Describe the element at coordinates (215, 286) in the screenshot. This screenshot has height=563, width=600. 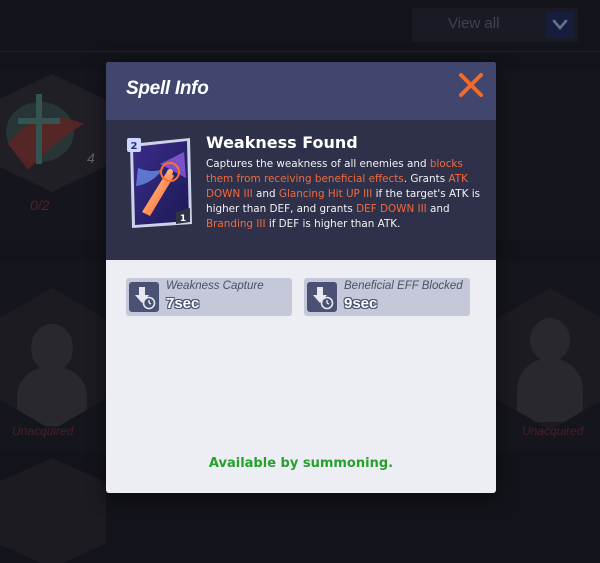
I see `effect-name: Weakness Capture` at that location.